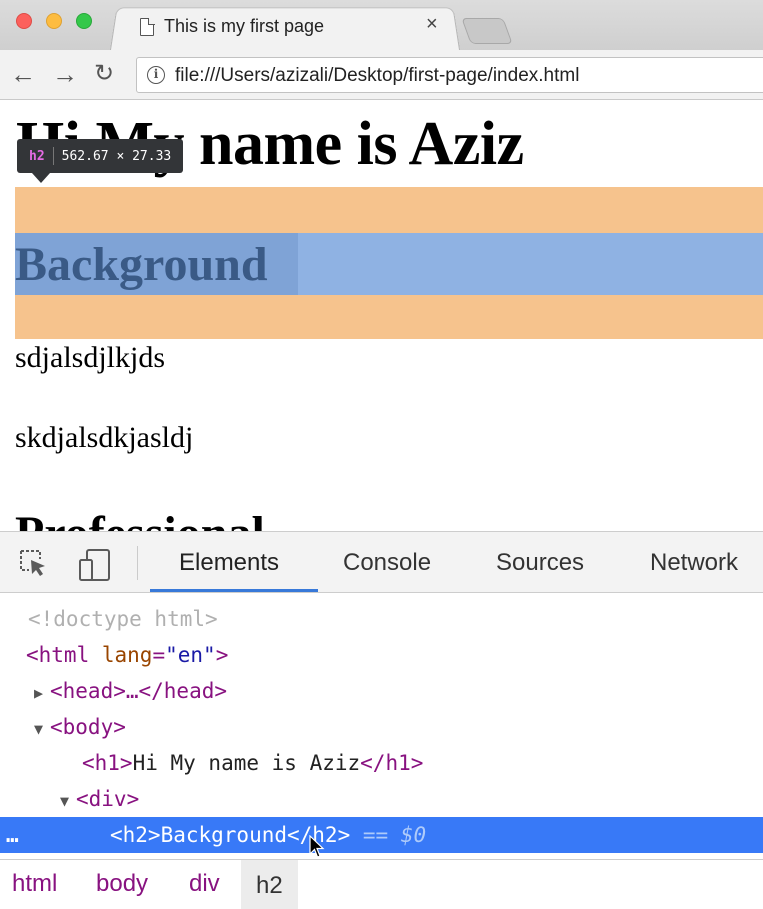  Describe the element at coordinates (381, 799) in the screenshot. I see `dom-node-div: ▼ <div>` at that location.